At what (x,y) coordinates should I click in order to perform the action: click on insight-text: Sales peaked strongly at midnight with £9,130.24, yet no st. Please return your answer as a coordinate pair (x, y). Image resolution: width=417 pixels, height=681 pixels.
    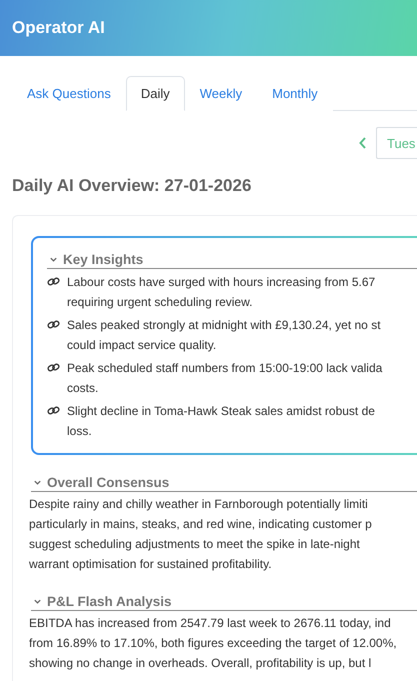
    Looking at the image, I should click on (224, 325).